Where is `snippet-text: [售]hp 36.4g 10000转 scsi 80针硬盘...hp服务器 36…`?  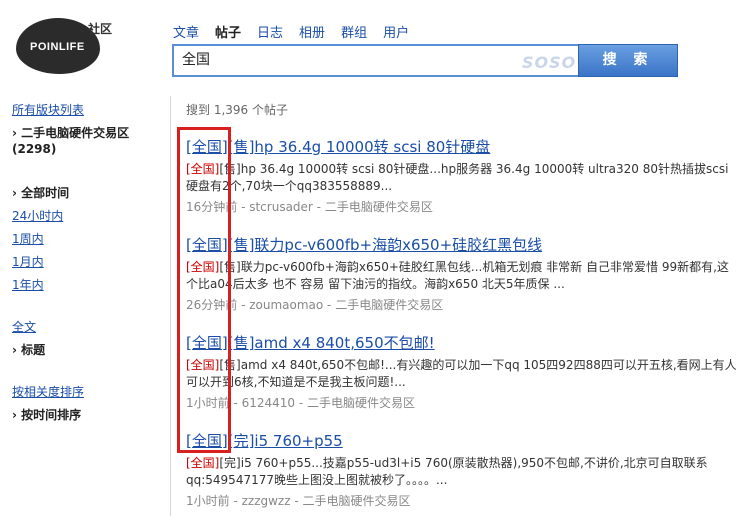
snippet-text: [售]hp 36.4g 10000转 scsi 80针硬盘...hp服务器 36… is located at coordinates (457, 177).